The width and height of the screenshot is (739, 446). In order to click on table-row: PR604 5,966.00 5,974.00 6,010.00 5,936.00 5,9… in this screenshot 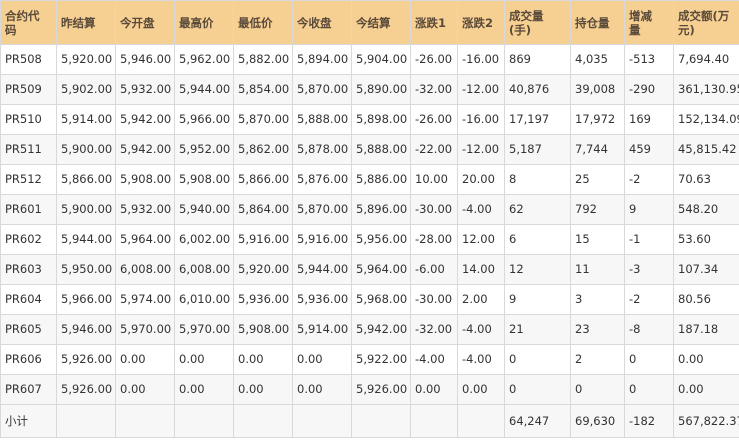, I will do `click(369, 299)`.